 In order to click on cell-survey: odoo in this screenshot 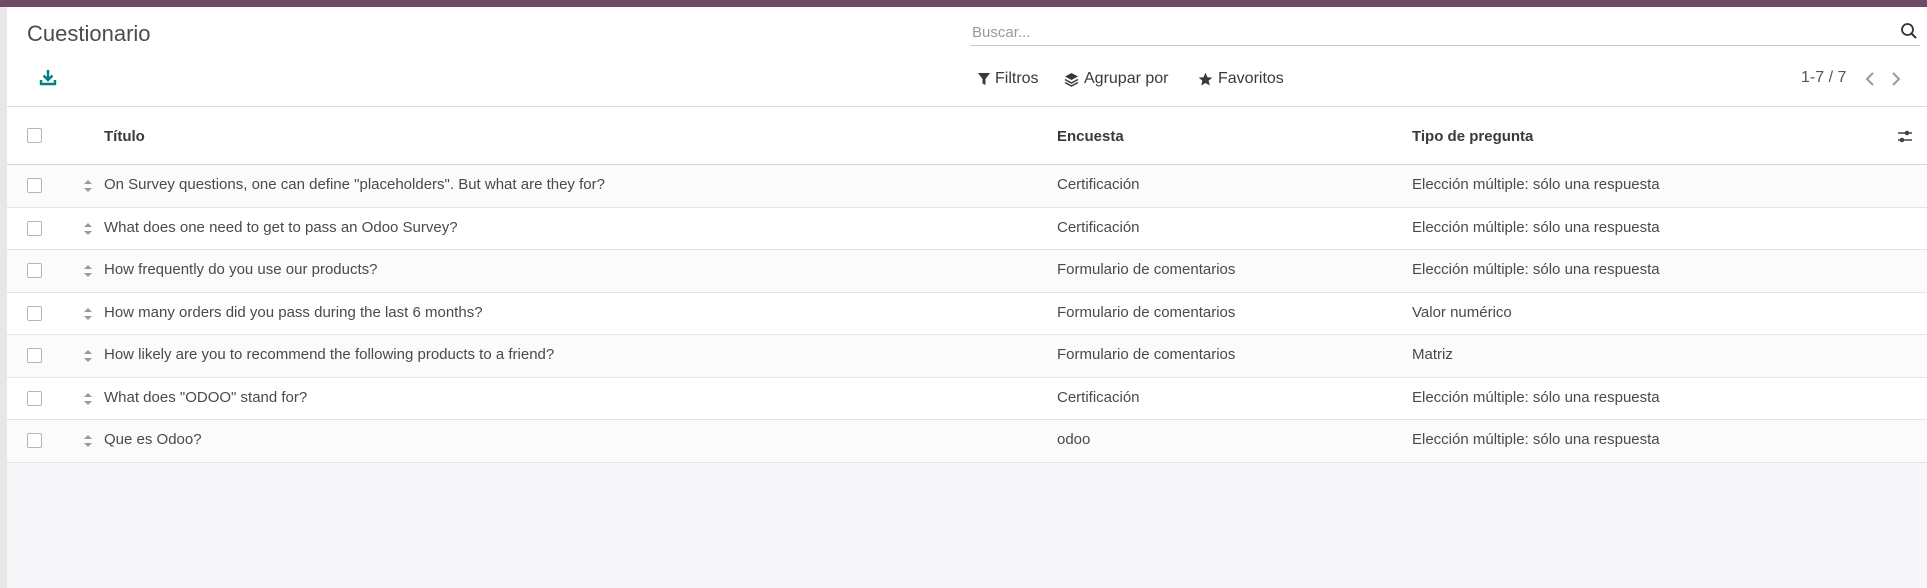, I will do `click(1074, 439)`.